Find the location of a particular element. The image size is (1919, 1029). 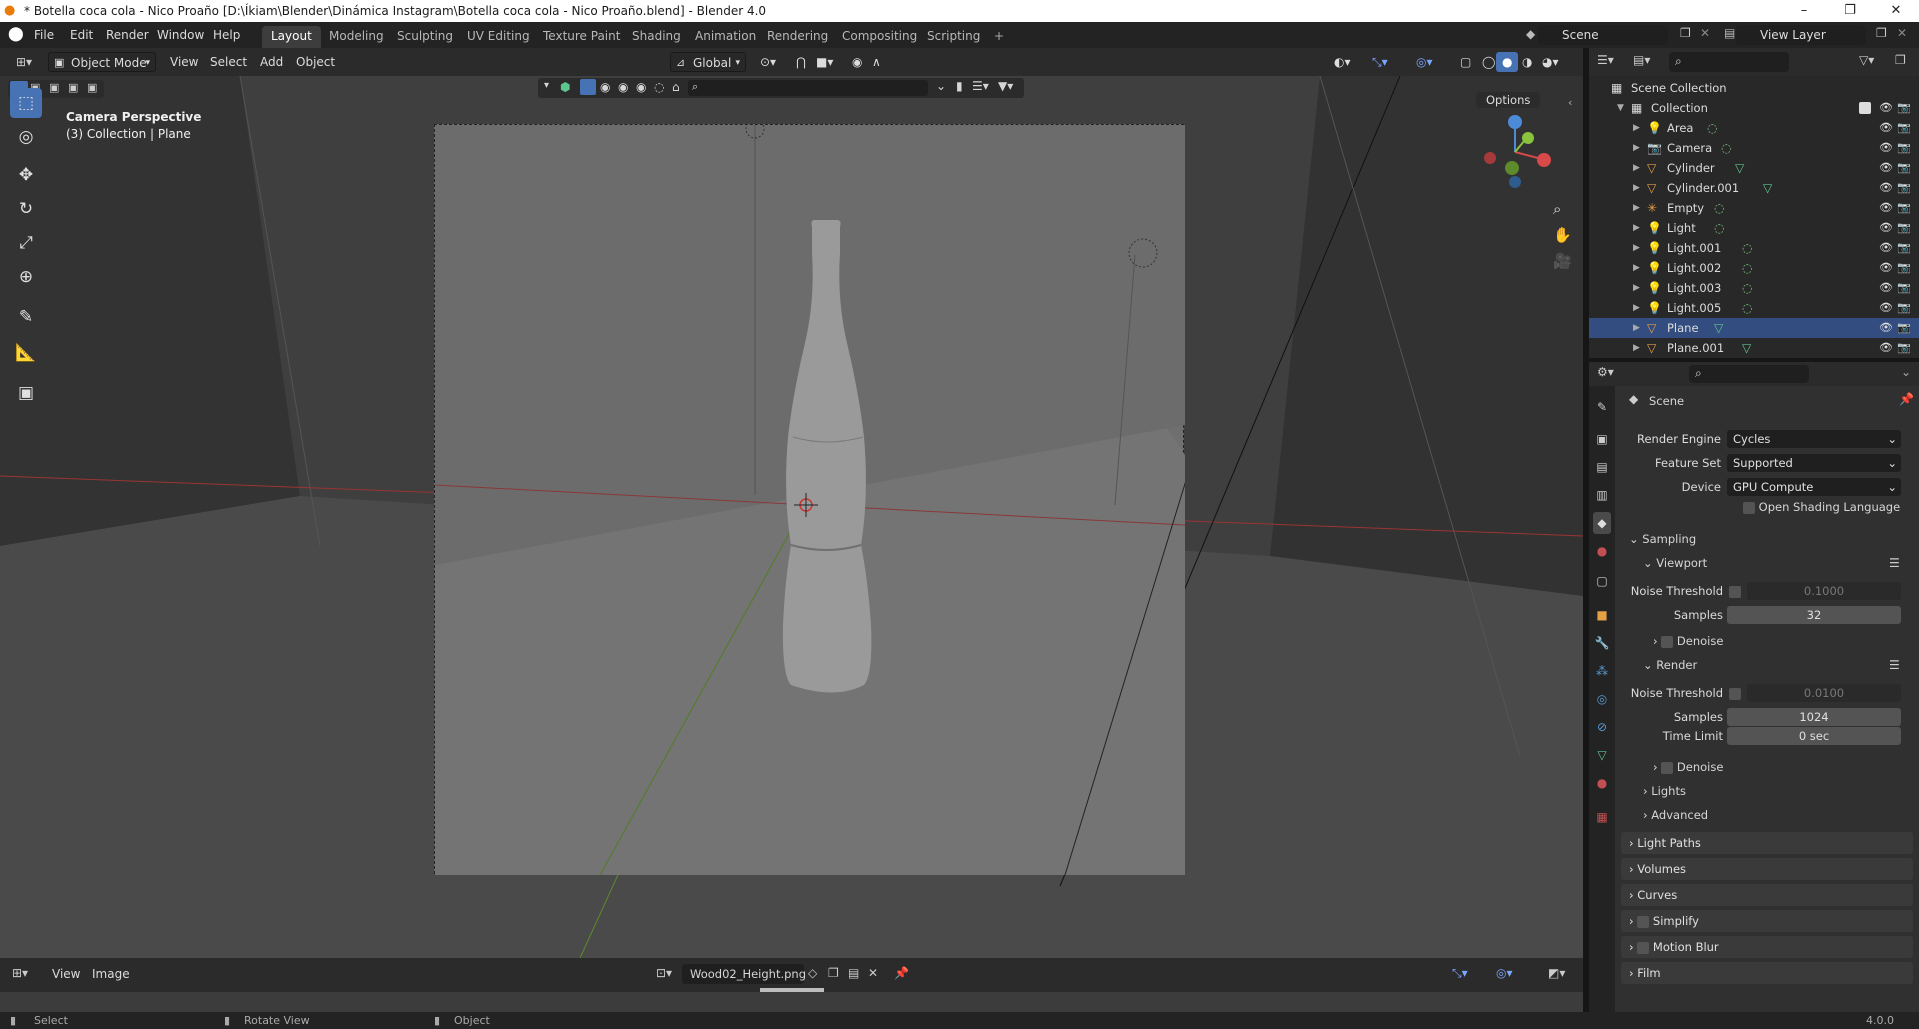

tab-texture-paint: Texture Paint is located at coordinates (581, 37).